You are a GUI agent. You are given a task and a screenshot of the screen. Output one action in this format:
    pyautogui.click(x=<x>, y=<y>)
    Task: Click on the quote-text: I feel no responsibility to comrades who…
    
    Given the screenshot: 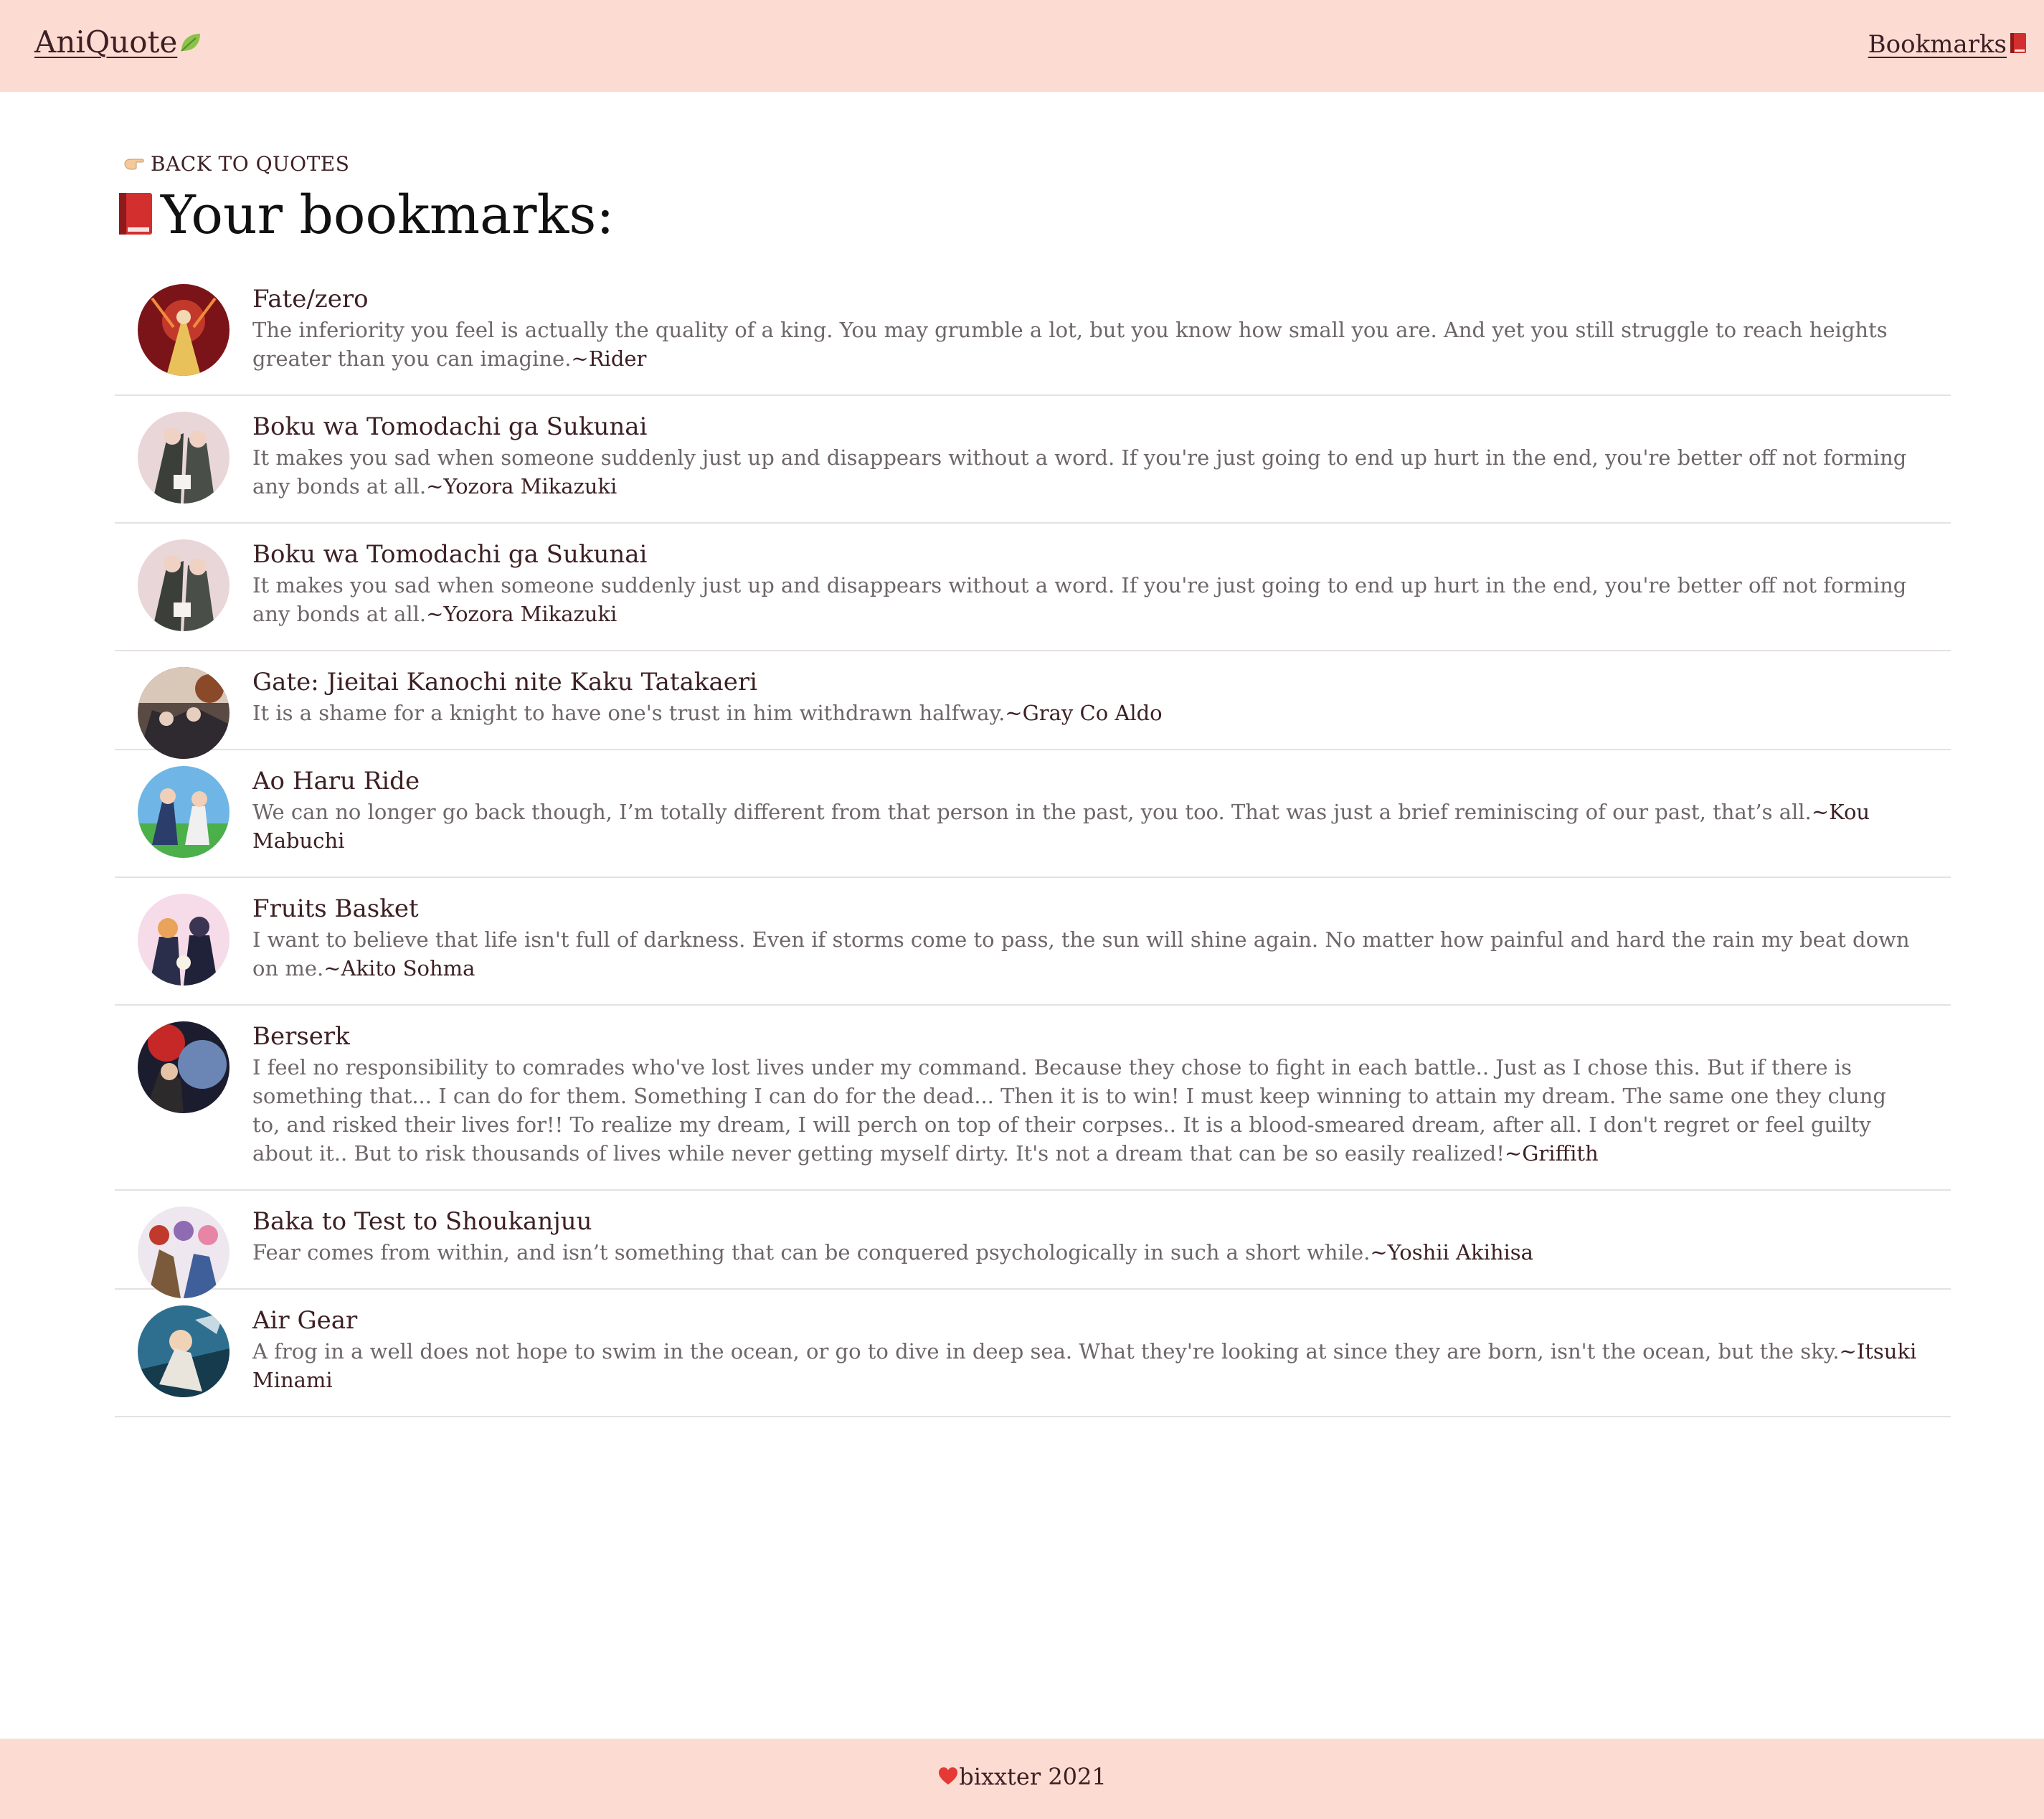 What is the action you would take?
    pyautogui.click(x=1089, y=1110)
    